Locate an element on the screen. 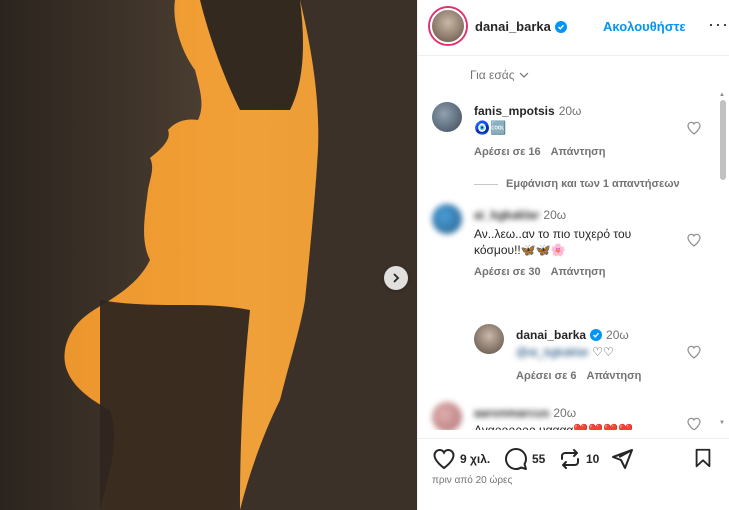  like-button: 9 χιλ. is located at coordinates (461, 459).